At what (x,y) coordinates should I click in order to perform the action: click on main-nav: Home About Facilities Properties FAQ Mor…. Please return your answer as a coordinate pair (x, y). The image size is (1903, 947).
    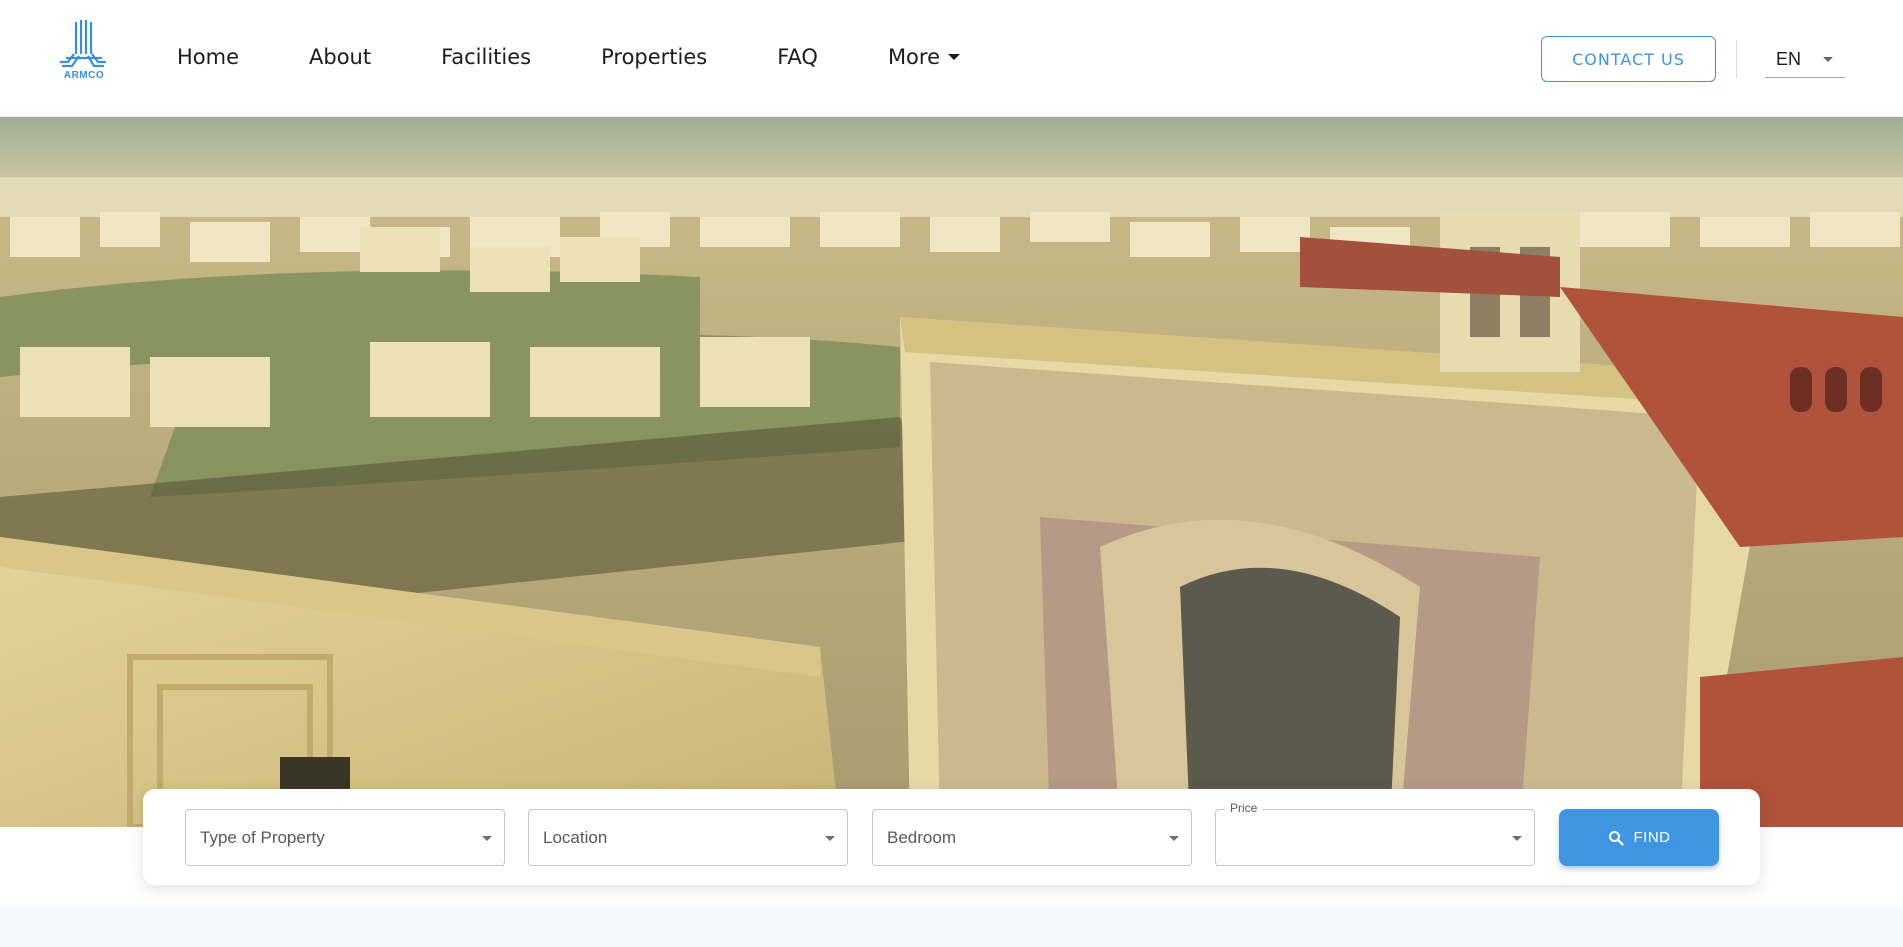
    Looking at the image, I should click on (603, 57).